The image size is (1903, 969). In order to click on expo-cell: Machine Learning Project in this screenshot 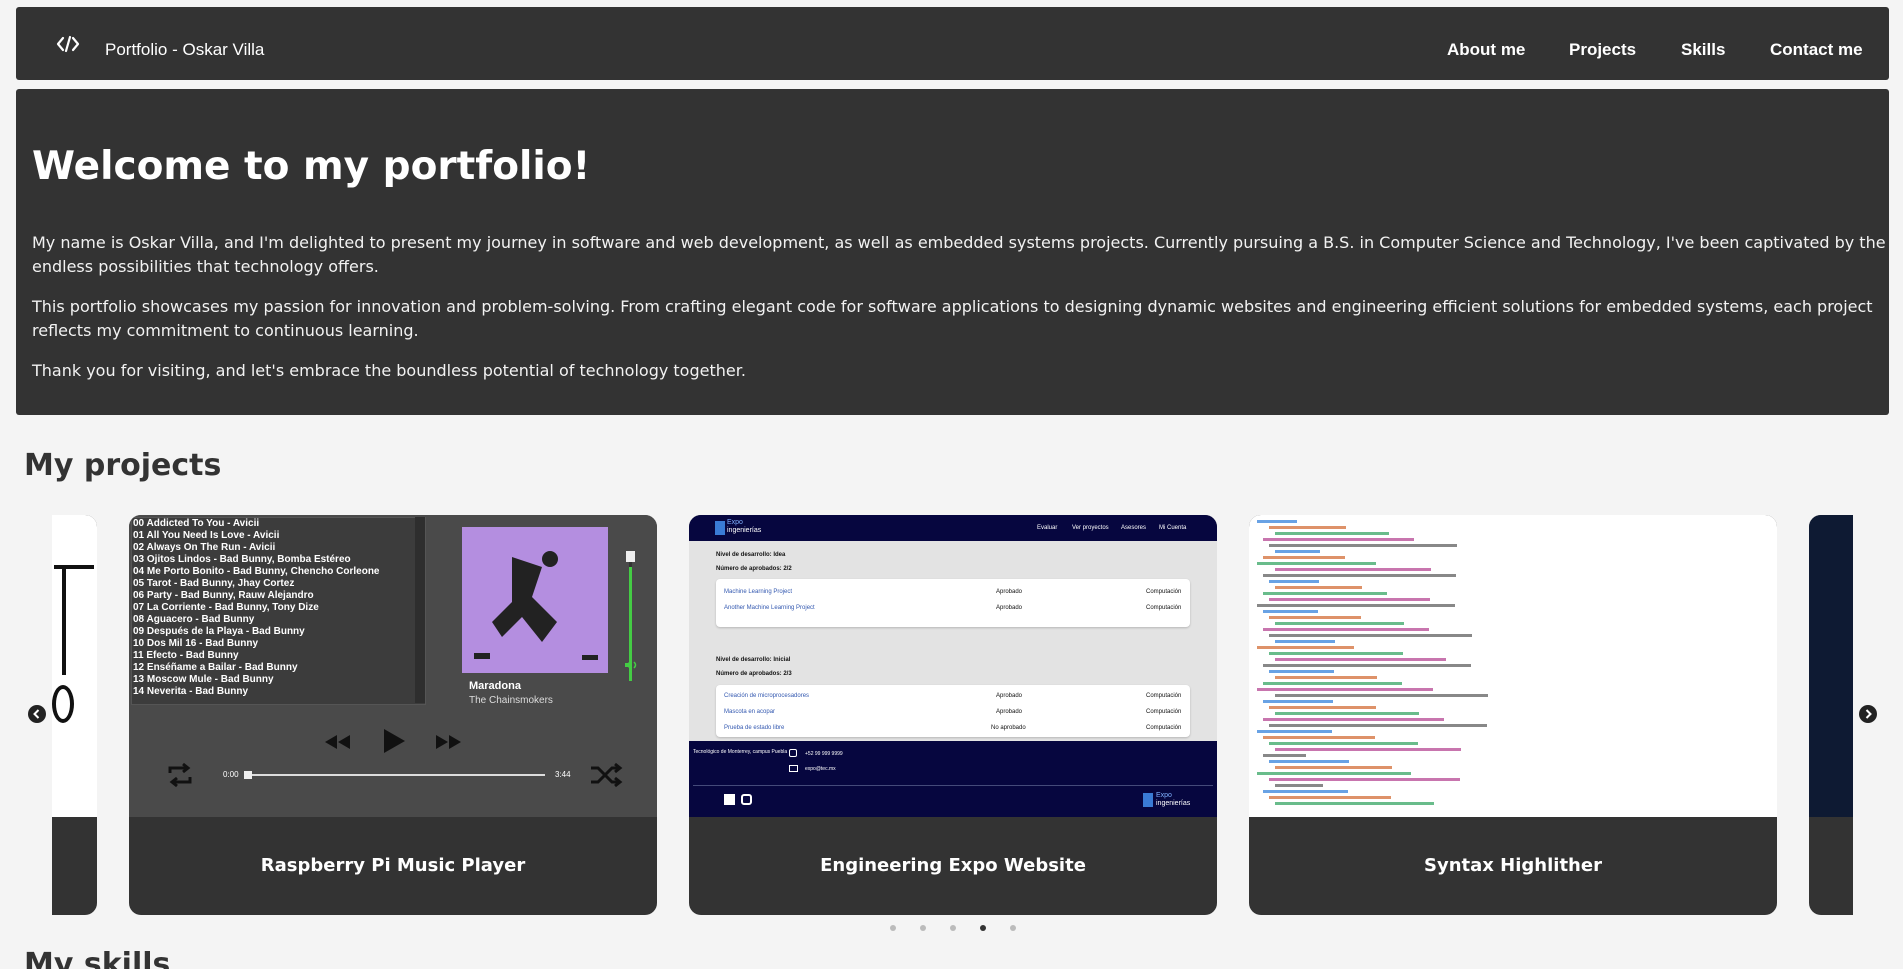, I will do `click(758, 592)`.